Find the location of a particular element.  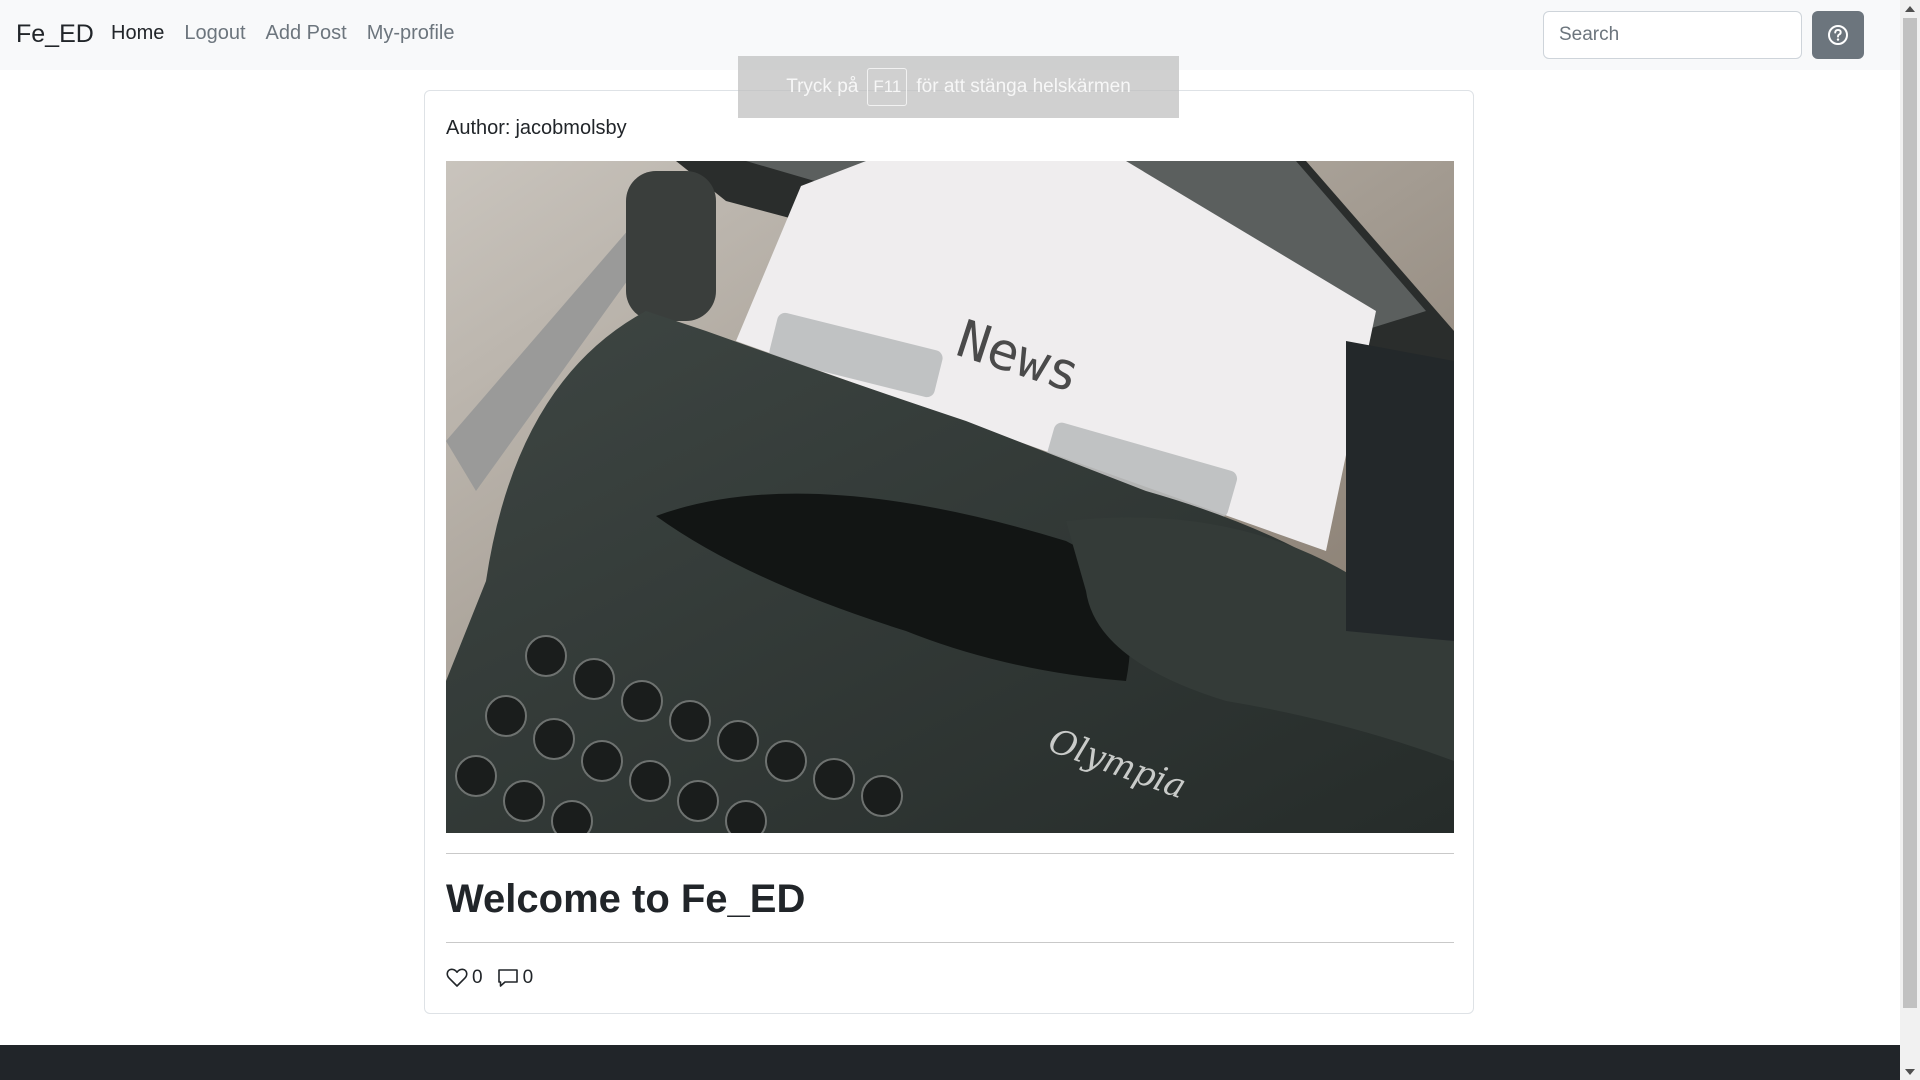

page-footer is located at coordinates (950, 1062).